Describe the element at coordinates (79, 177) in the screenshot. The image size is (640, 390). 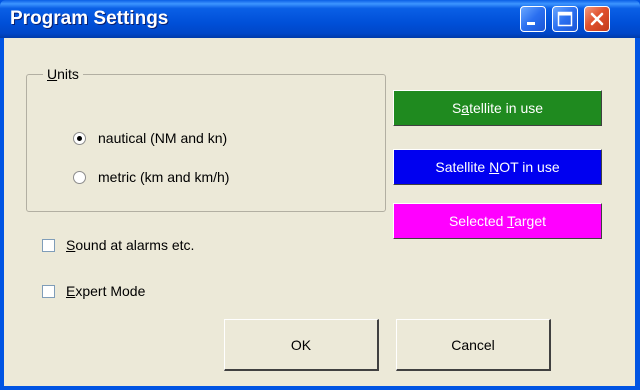
I see `radio-metric-indicator` at that location.